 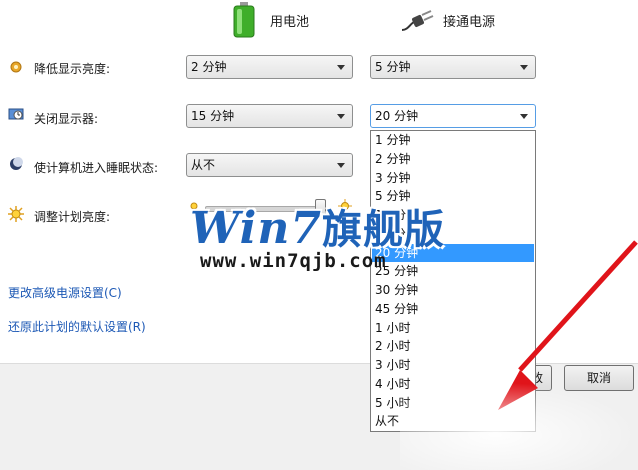 I want to click on plugged-column-label: 接通电源, so click(x=469, y=22).